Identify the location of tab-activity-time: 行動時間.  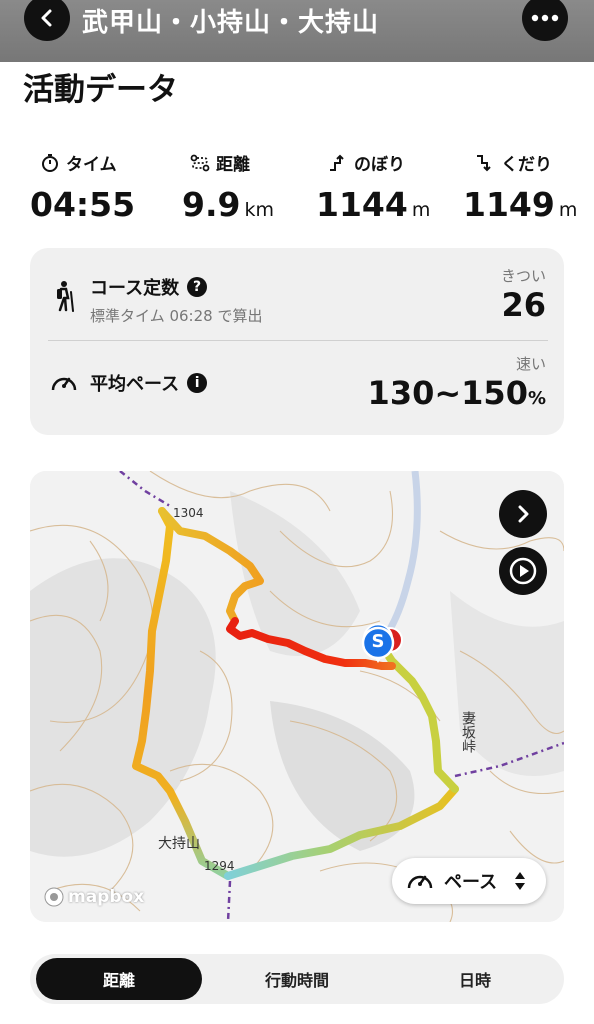
(297, 979).